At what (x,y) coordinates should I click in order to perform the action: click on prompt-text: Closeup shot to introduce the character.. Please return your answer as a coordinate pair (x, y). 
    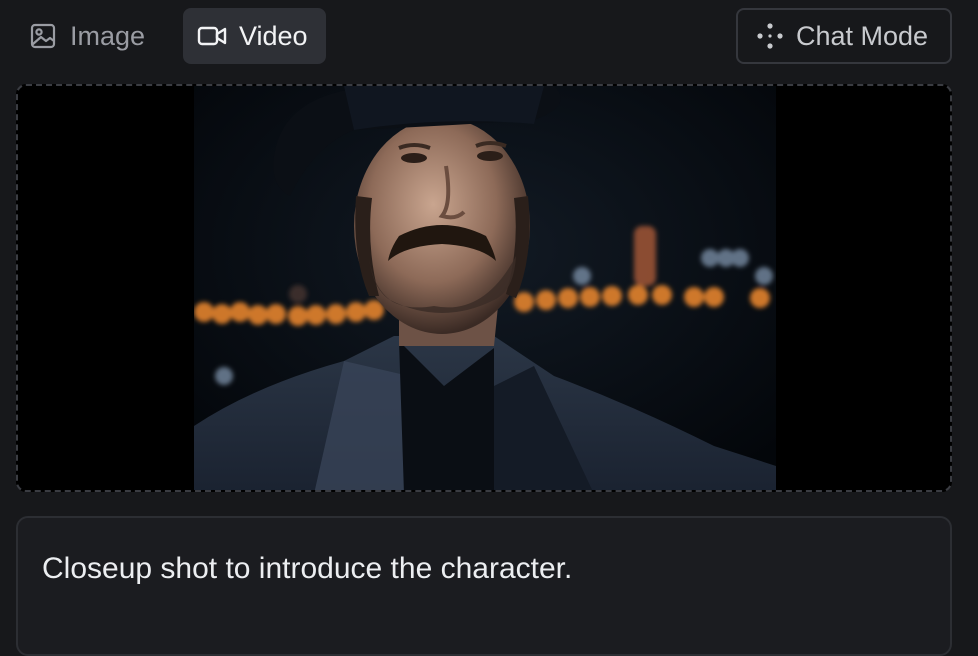
    Looking at the image, I should click on (307, 568).